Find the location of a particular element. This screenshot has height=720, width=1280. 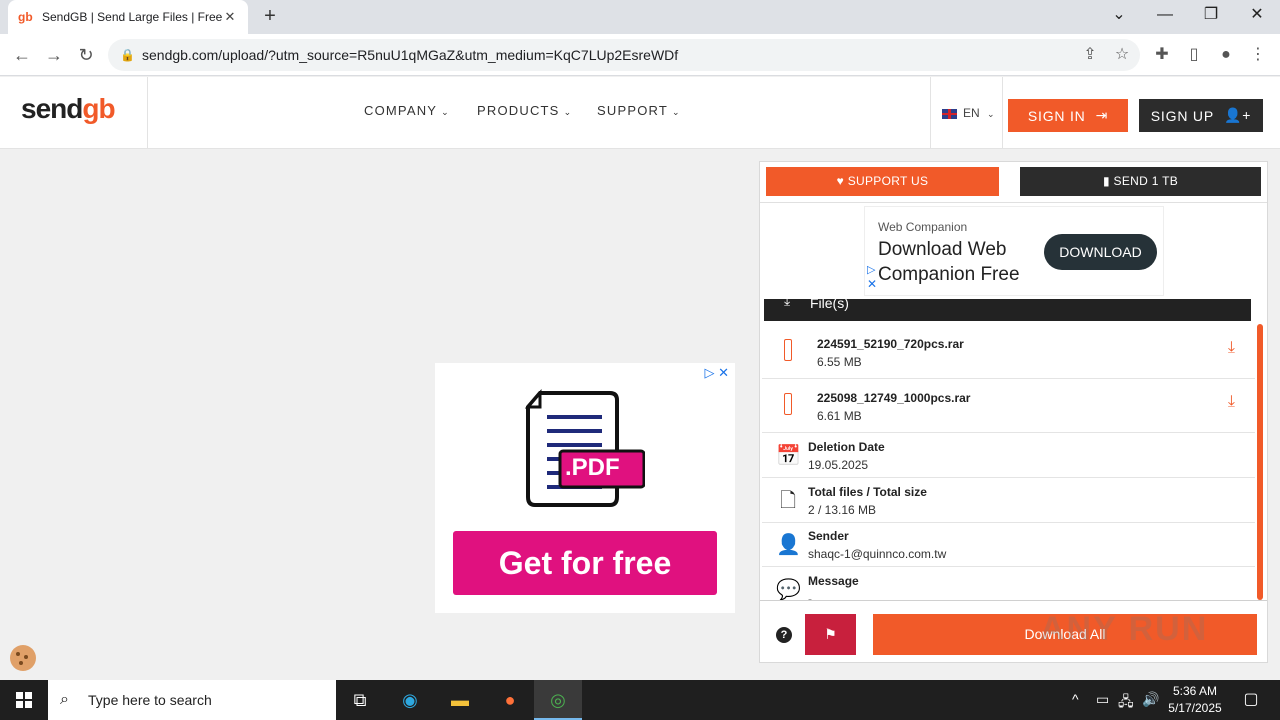

lock-icon: 🔒 is located at coordinates (127, 55).